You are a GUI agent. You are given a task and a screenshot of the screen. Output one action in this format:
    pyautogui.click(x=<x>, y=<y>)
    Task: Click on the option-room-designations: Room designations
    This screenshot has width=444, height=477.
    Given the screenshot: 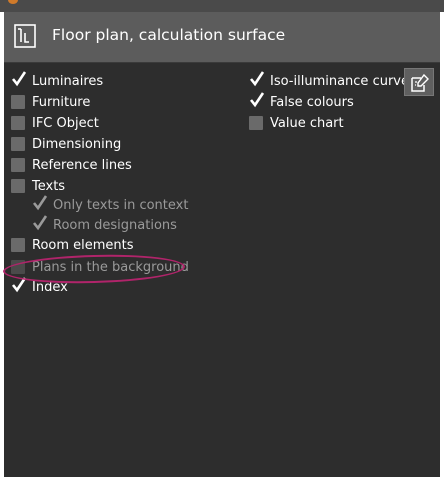 What is the action you would take?
    pyautogui.click(x=104, y=225)
    